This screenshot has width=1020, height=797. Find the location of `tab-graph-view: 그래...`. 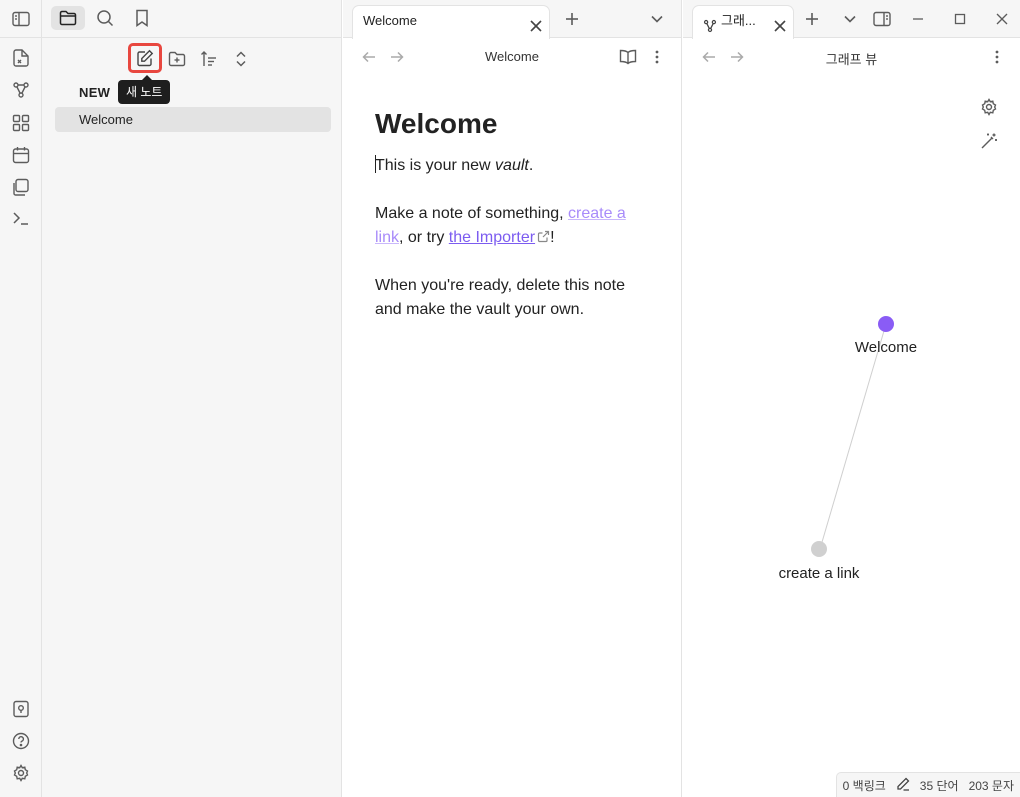

tab-graph-view: 그래... is located at coordinates (743, 22).